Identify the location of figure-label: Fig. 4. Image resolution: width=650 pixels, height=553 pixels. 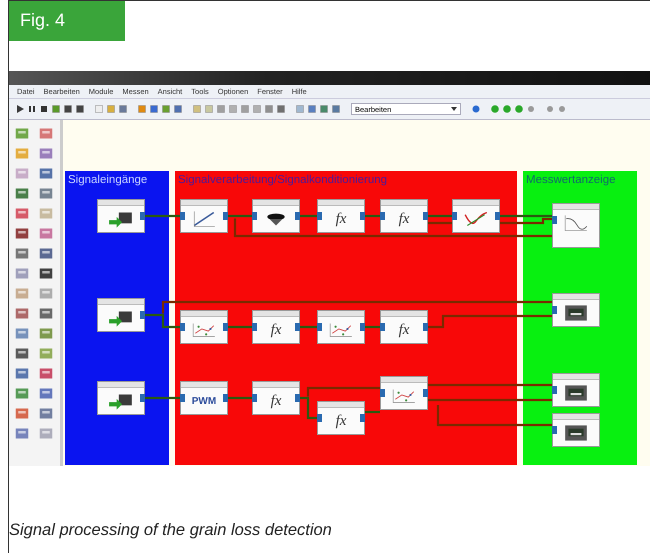
(67, 21).